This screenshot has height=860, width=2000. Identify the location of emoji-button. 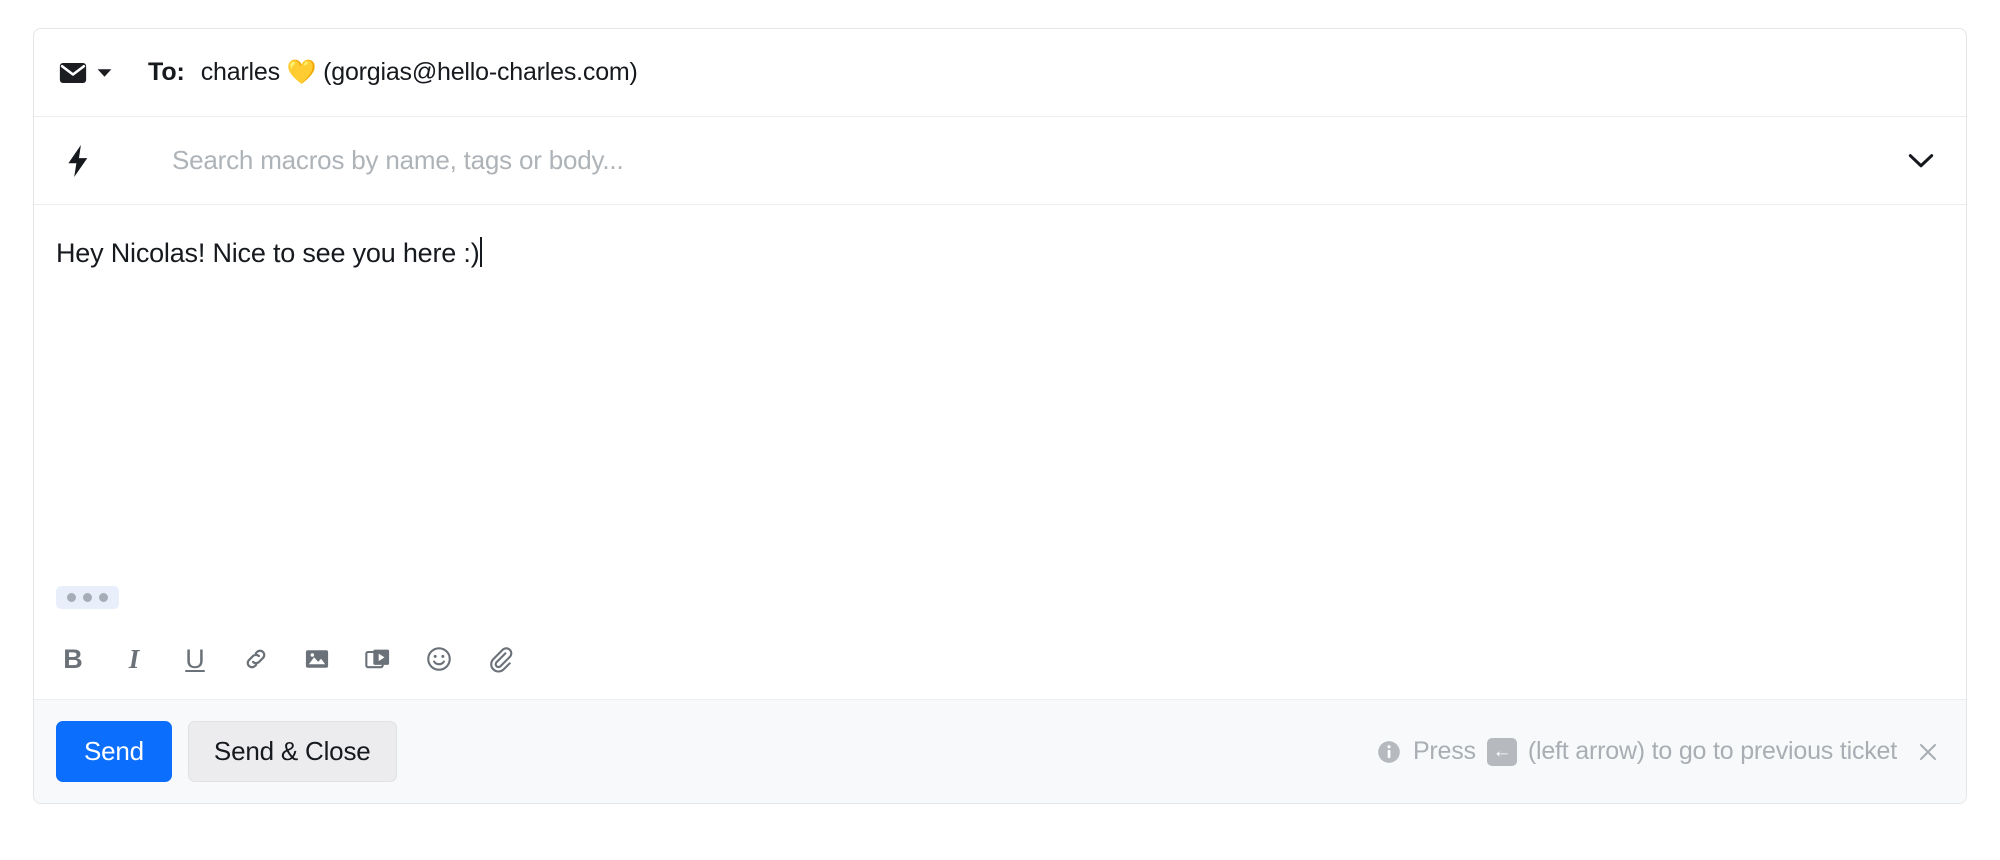
(439, 659).